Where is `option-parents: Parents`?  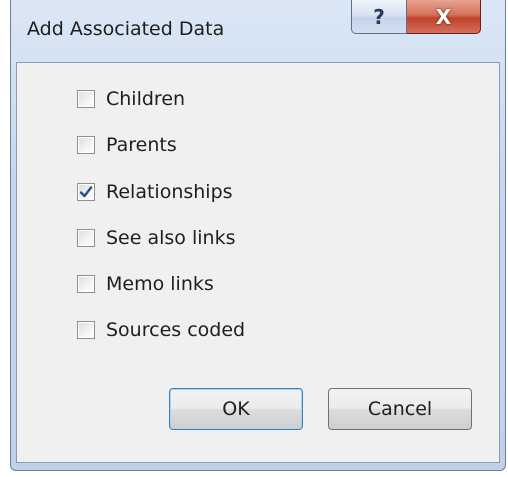 option-parents: Parents is located at coordinates (127, 145).